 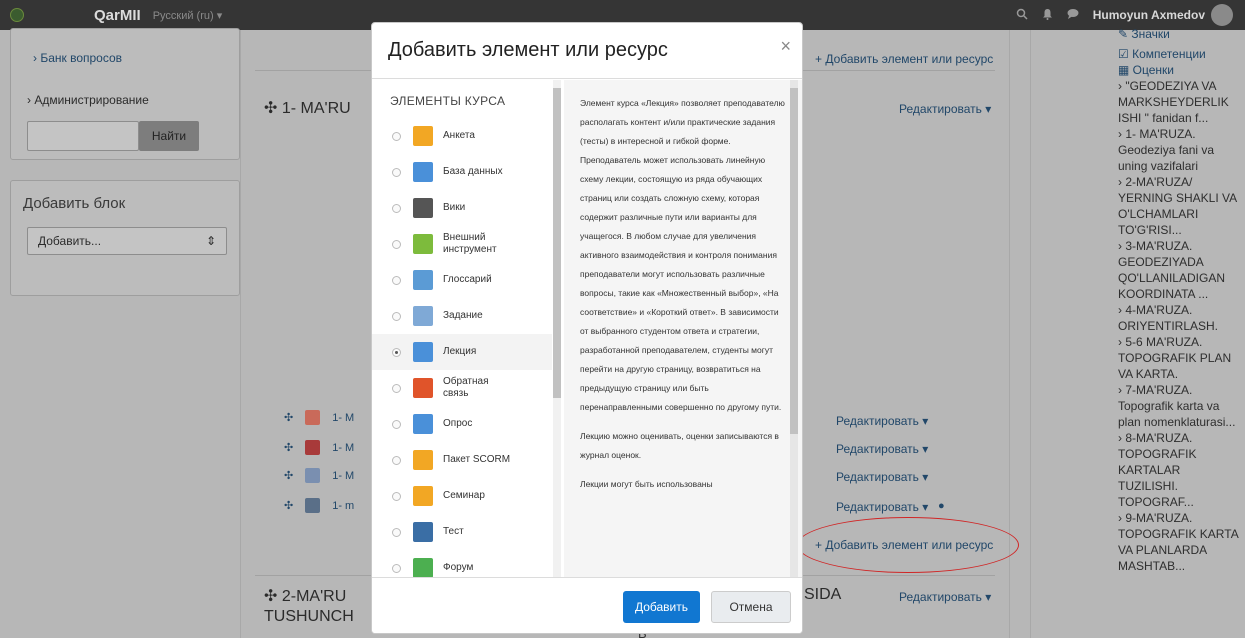 What do you see at coordinates (127, 241) in the screenshot?
I see `add-block-select: Добавить... ⇕` at bounding box center [127, 241].